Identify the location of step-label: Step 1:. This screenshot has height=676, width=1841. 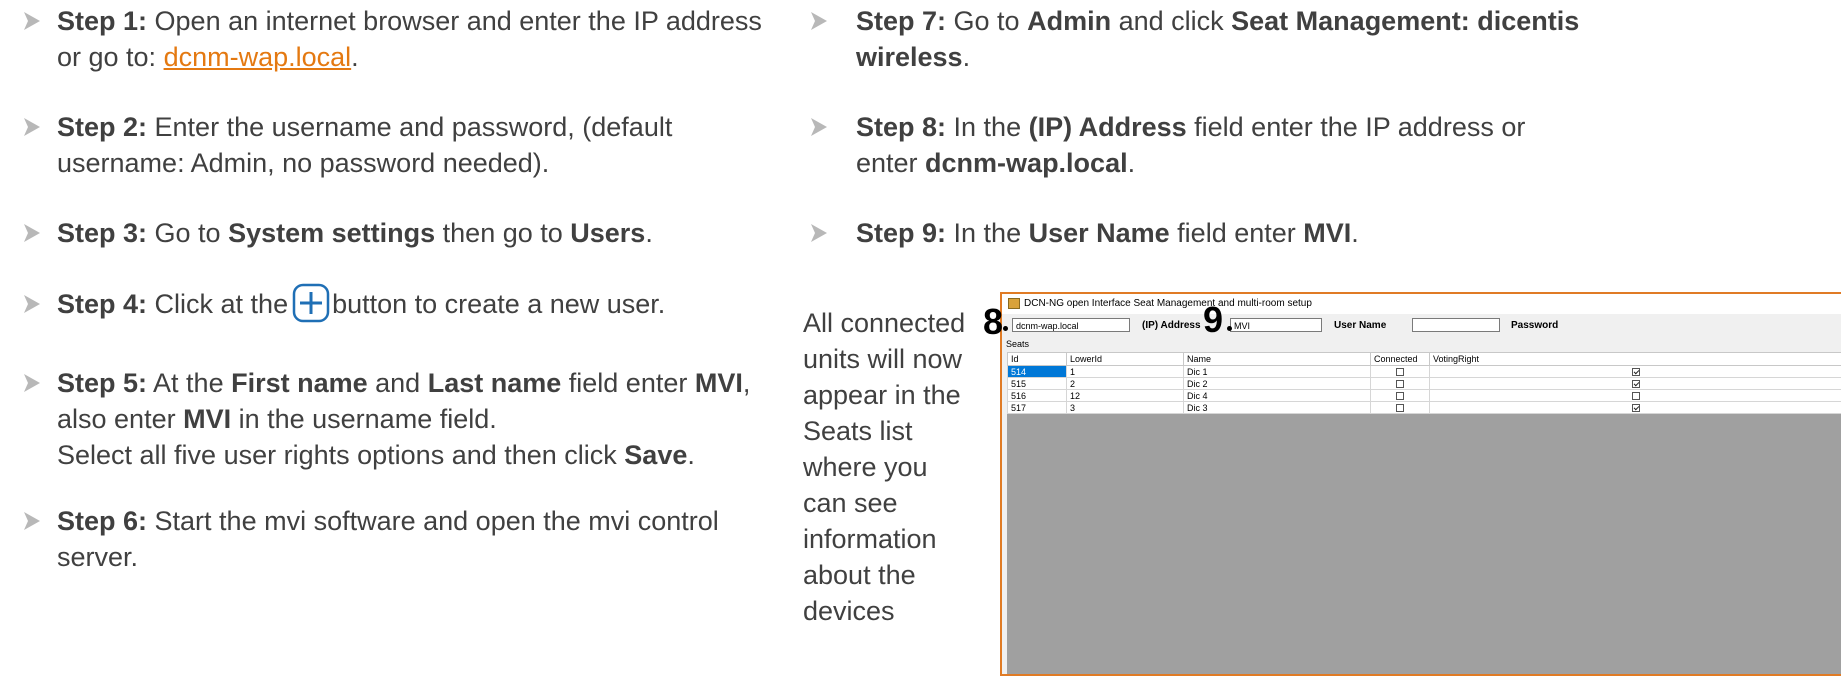
(102, 21).